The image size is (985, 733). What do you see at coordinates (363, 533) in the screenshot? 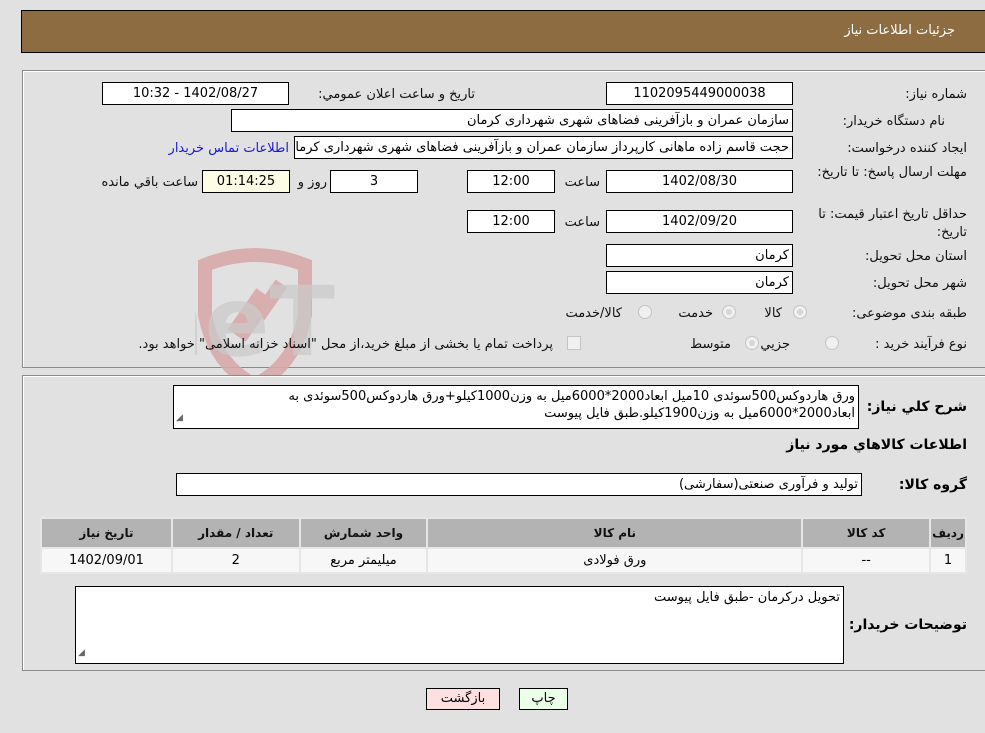
I see `col-unit: واحد شمارش` at bounding box center [363, 533].